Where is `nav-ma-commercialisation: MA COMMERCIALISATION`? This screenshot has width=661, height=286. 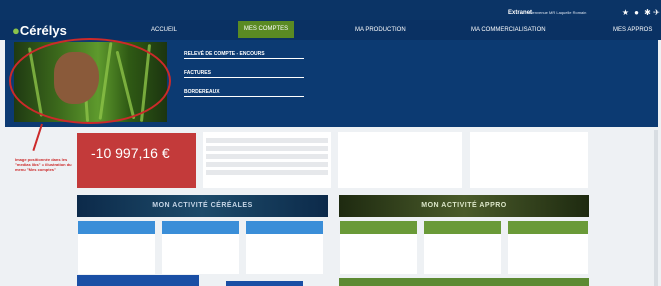
nav-ma-commercialisation: MA COMMERCIALISATION is located at coordinates (508, 30).